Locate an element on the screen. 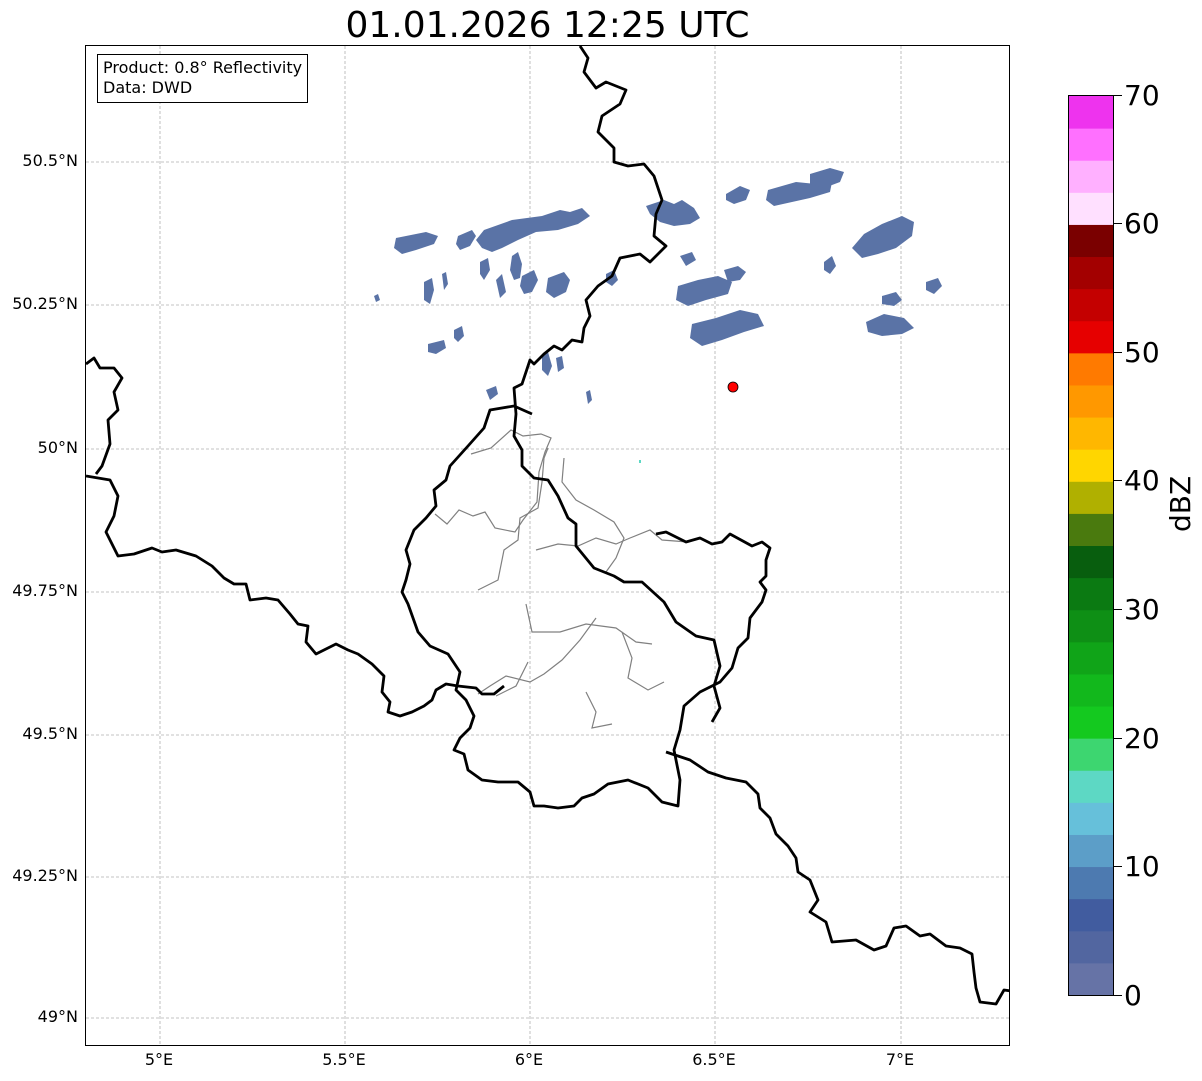  colorbar-label: 10 is located at coordinates (1142, 866).